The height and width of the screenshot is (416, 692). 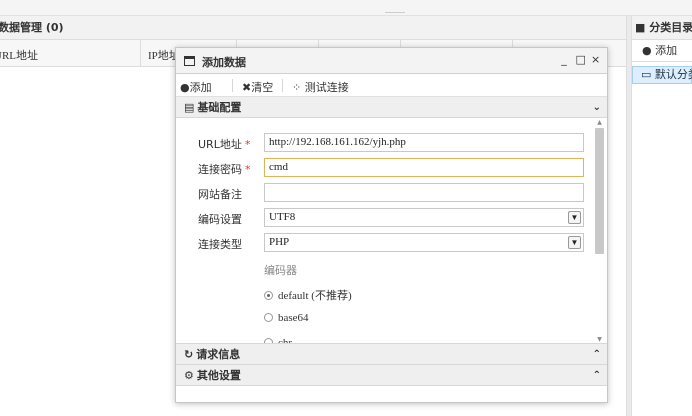 I want to click on minimize-button: _, so click(x=565, y=59).